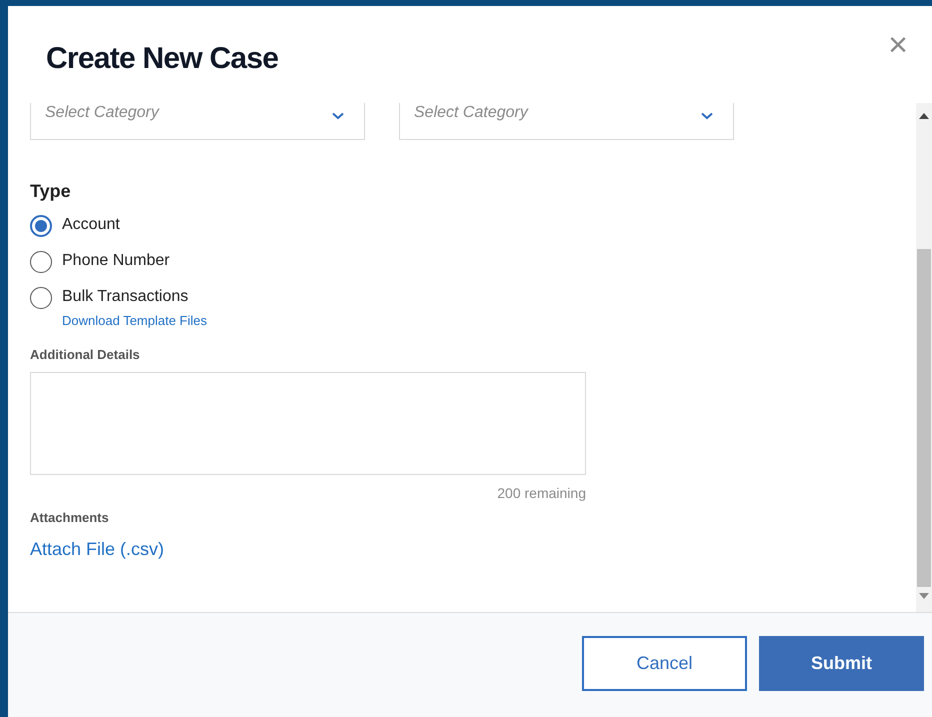  Describe the element at coordinates (126, 297) in the screenshot. I see `radio-label: Bulk Transactions` at that location.